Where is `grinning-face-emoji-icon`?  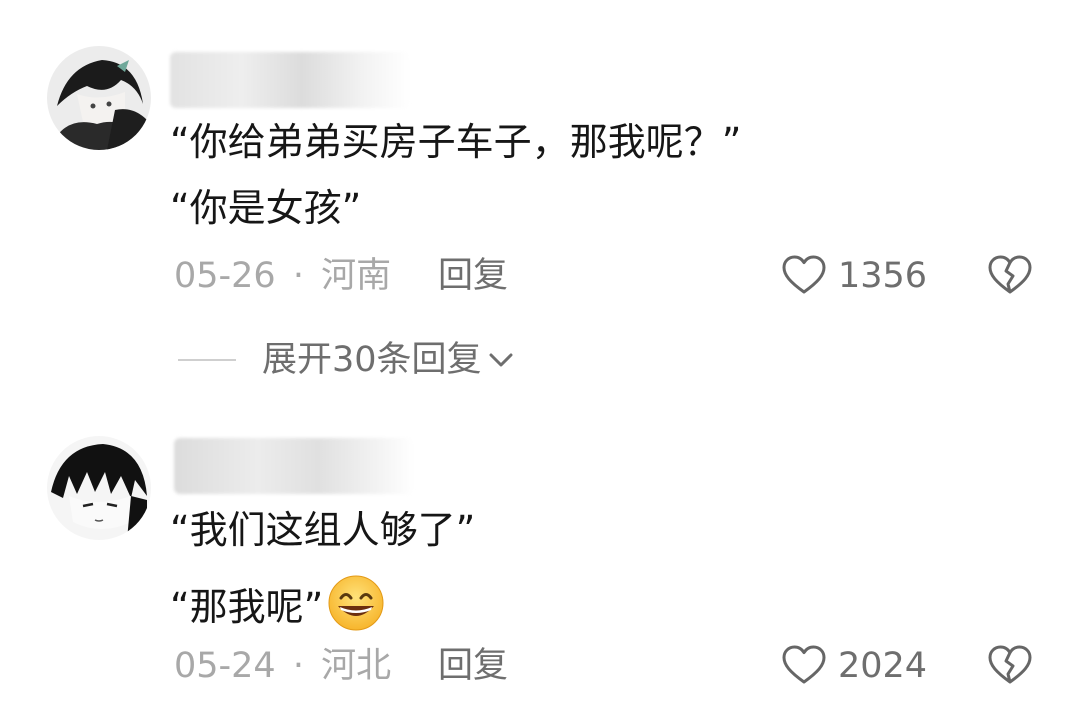
grinning-face-emoji-icon is located at coordinates (356, 603).